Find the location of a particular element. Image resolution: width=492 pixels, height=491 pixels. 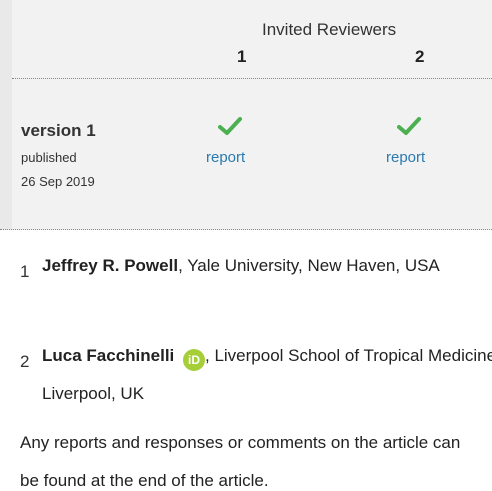

reviewer-name: Jeffrey R. Powell is located at coordinates (110, 265).